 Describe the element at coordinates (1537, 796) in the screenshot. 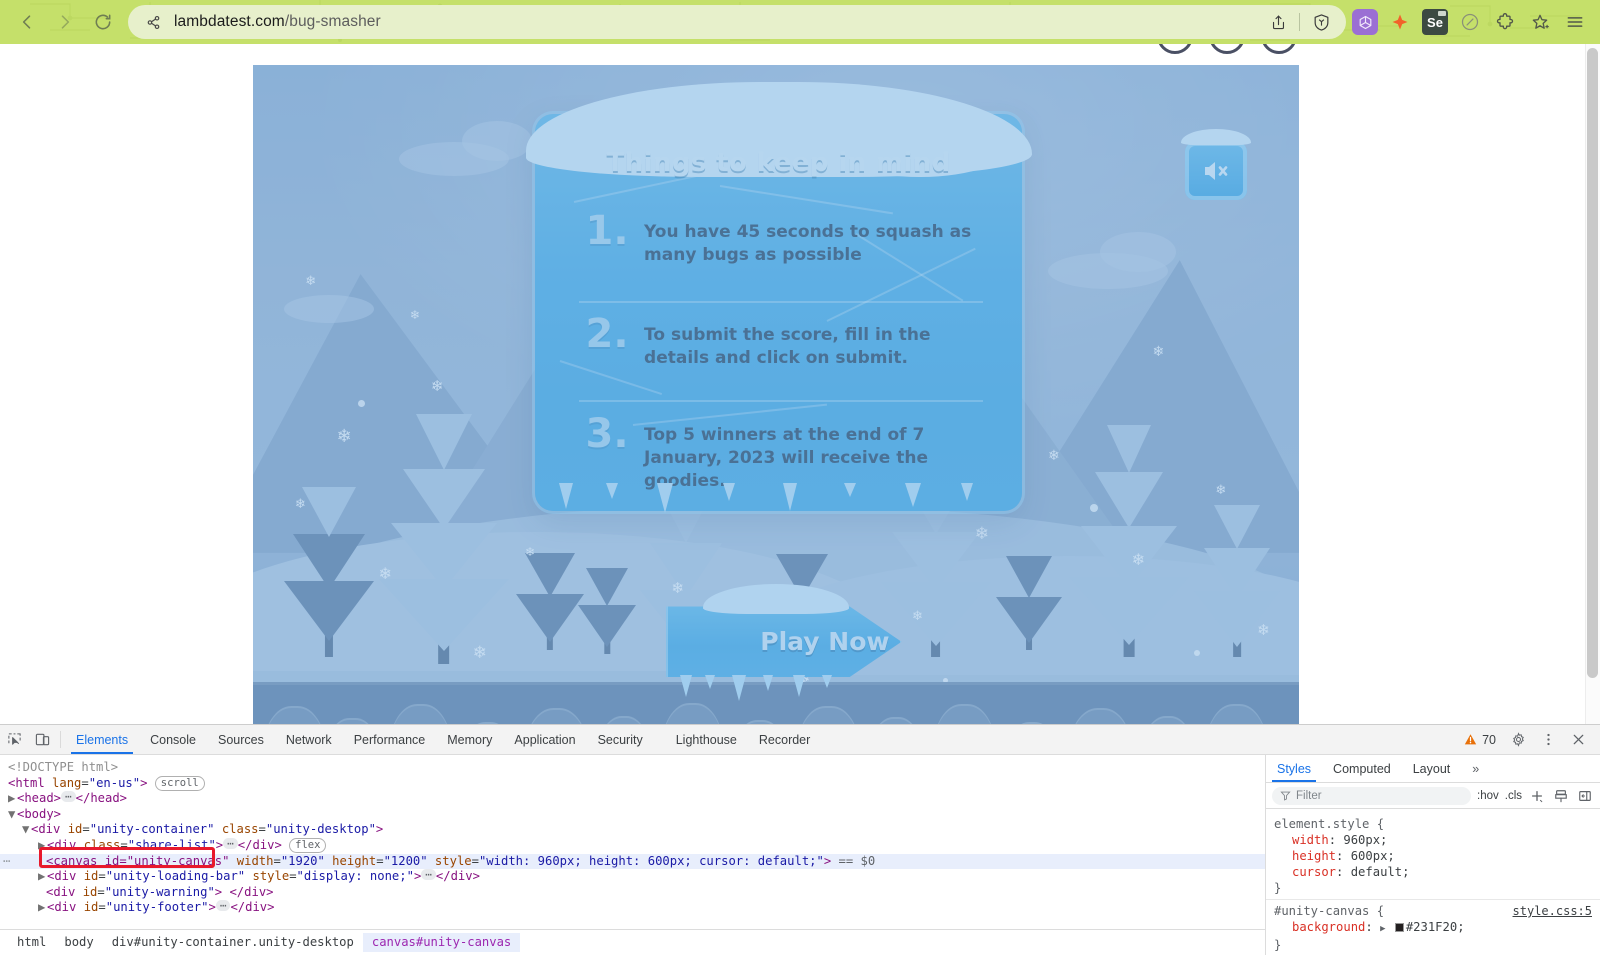

I see `add-style-rule-icon` at that location.